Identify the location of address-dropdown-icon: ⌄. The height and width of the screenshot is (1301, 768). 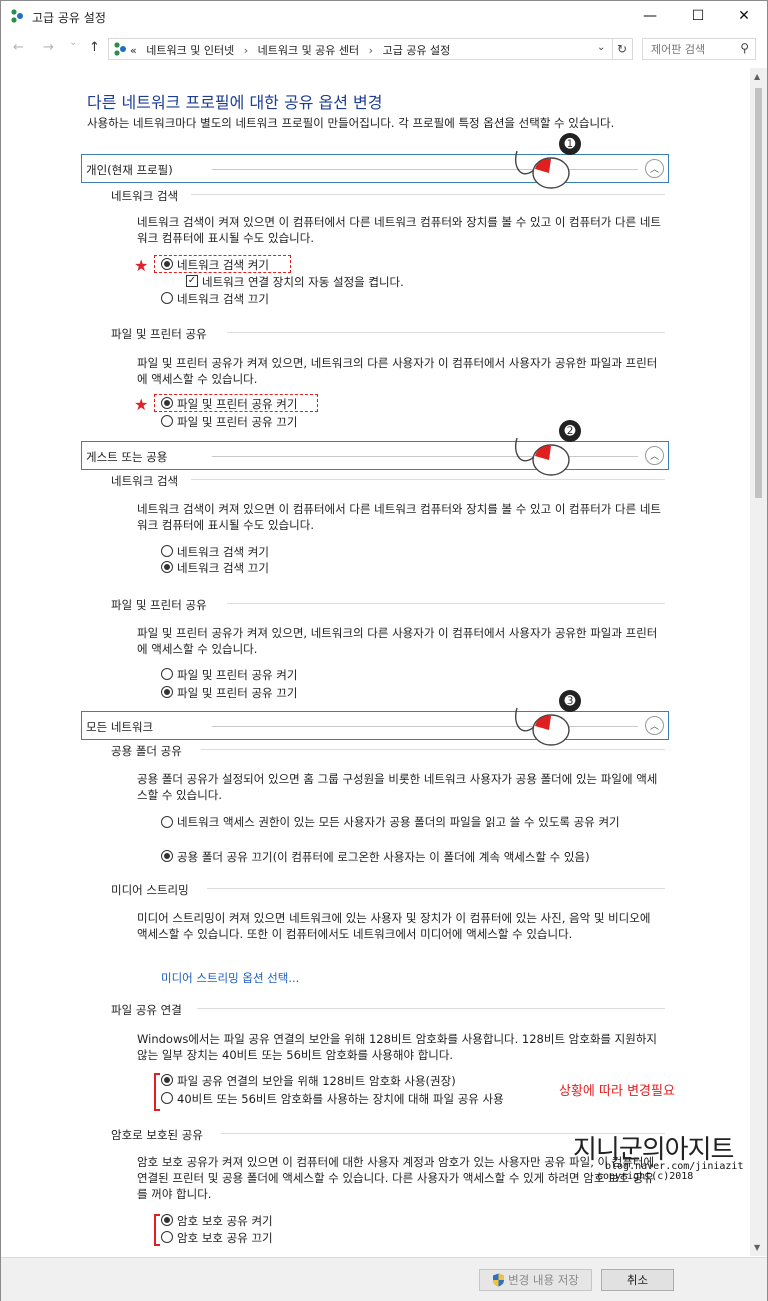
(601, 47).